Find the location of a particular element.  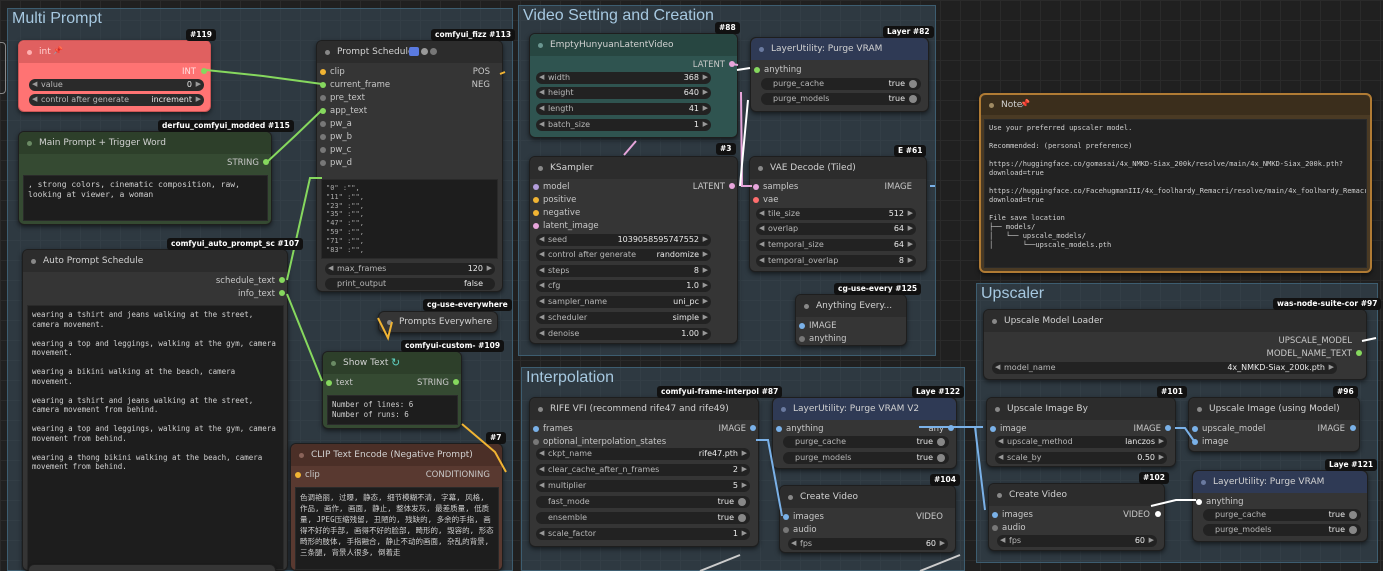

node-id-badge: #7 is located at coordinates (496, 438).